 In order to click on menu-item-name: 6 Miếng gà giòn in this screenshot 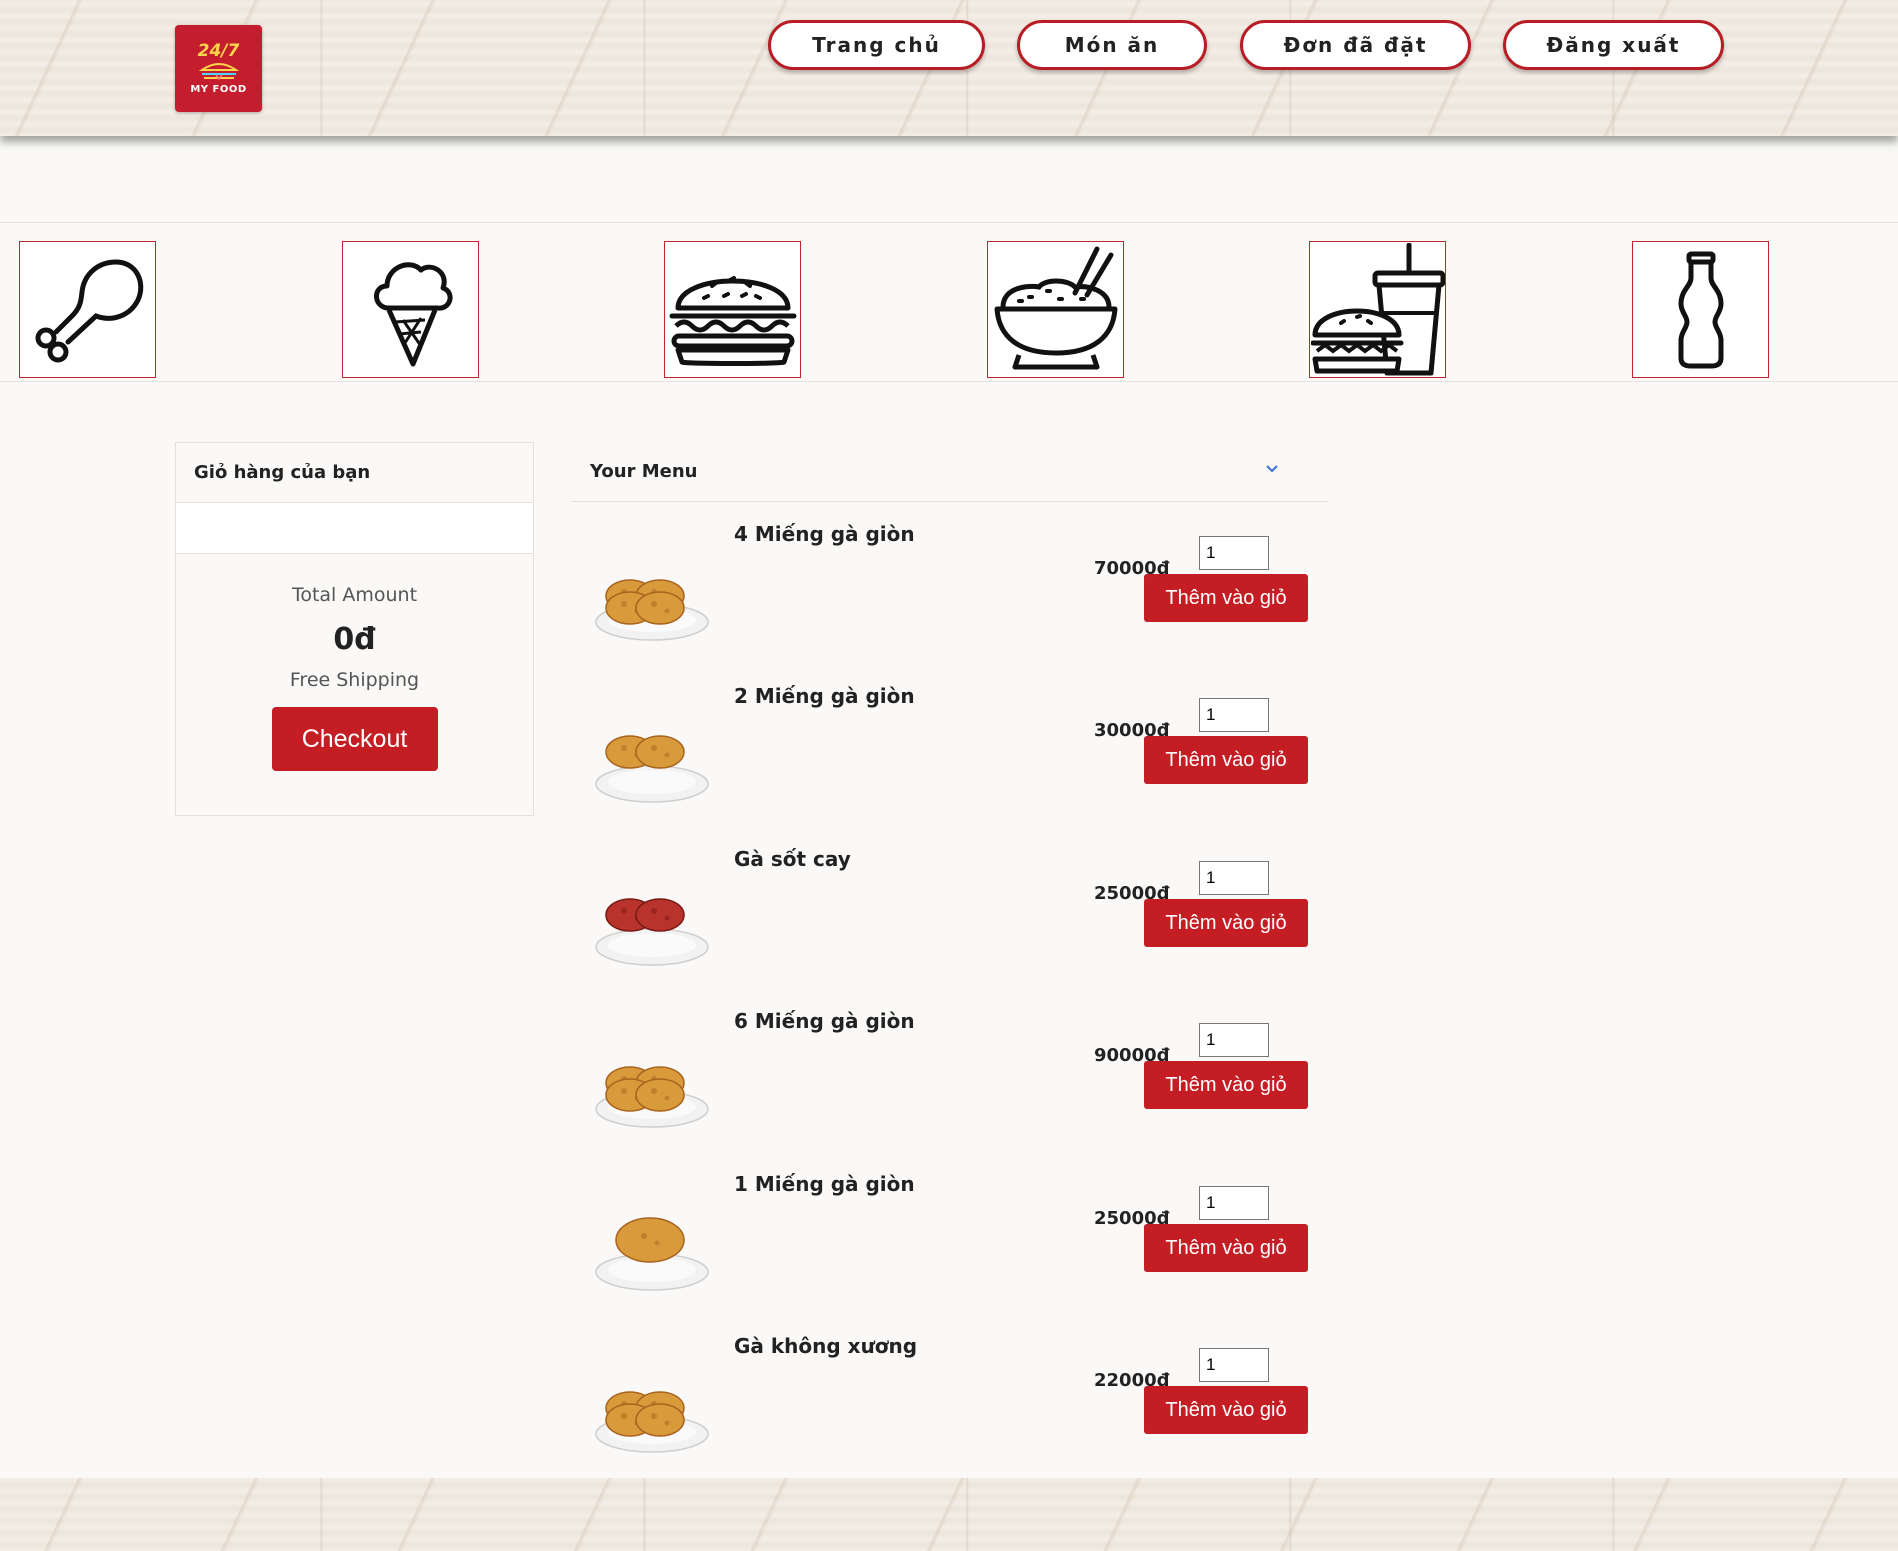, I will do `click(824, 1021)`.